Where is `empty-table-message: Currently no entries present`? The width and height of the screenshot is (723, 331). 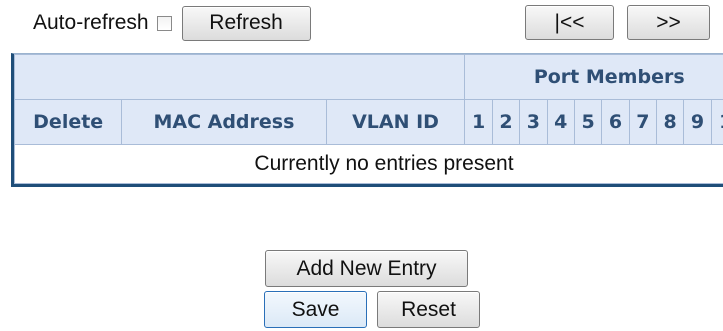
empty-table-message: Currently no entries present is located at coordinates (368, 164).